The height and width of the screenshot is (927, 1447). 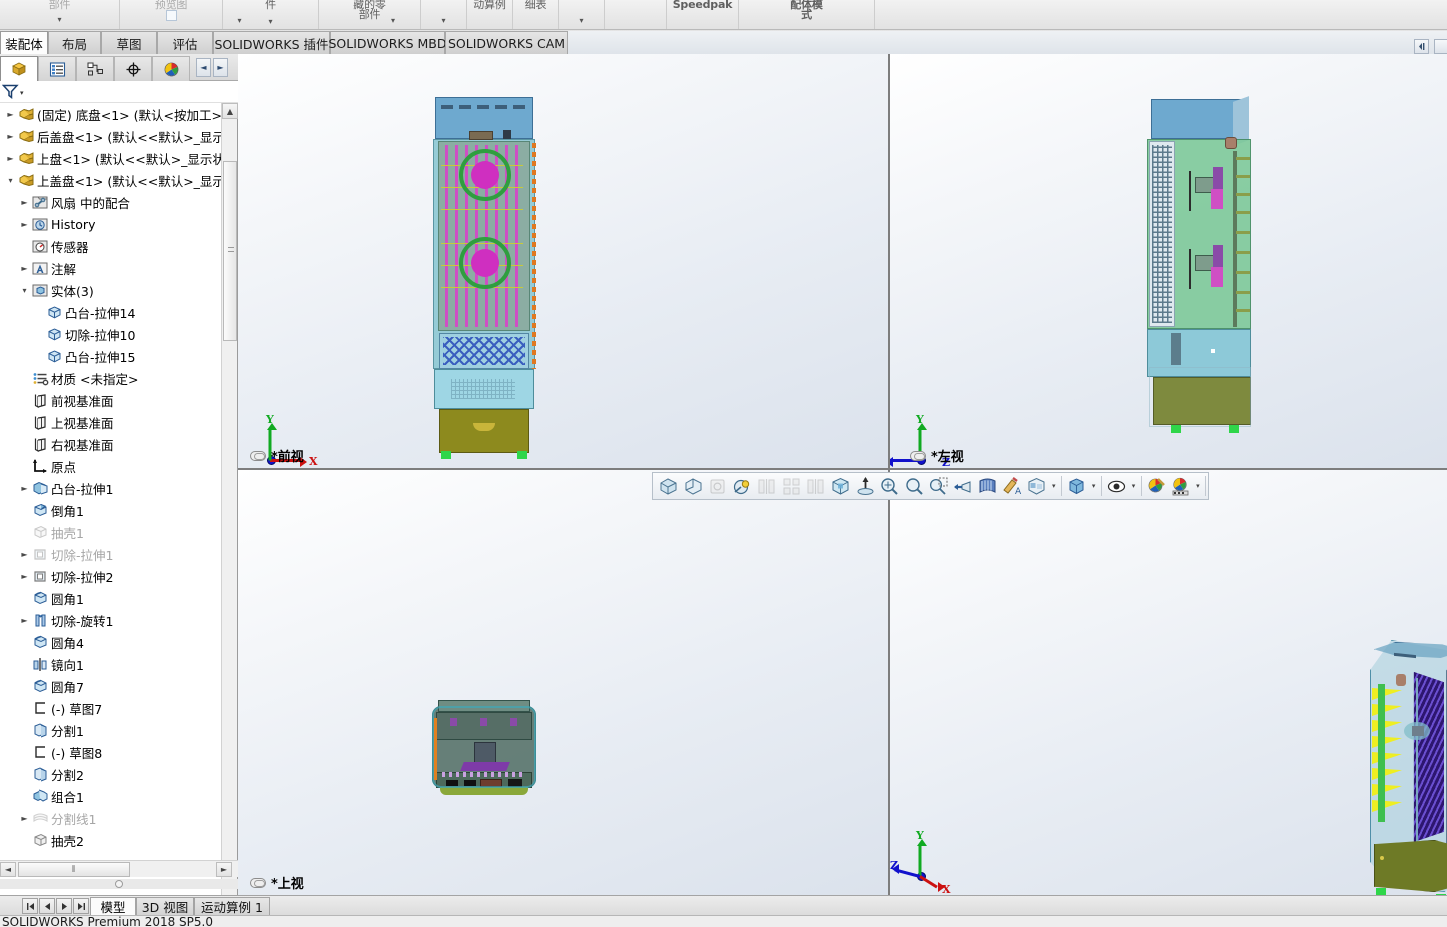 What do you see at coordinates (232, 906) in the screenshot?
I see `doc-tab-motion-study: 运动算例 1` at bounding box center [232, 906].